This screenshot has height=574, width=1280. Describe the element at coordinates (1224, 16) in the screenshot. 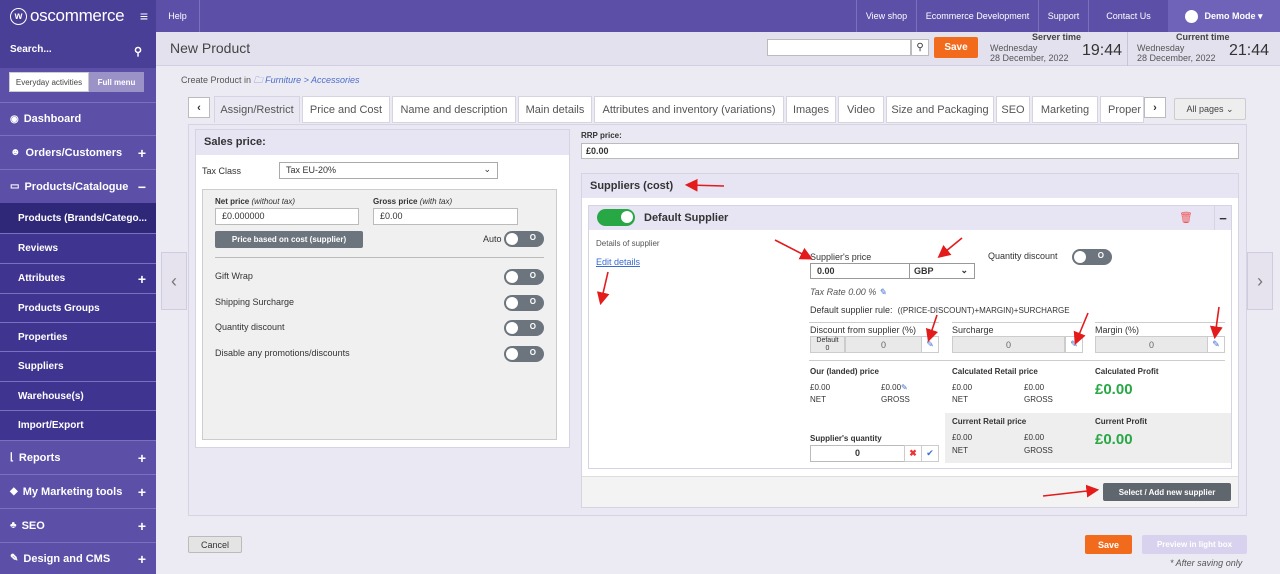

I see `user-menu: Demo Mode ▾` at that location.